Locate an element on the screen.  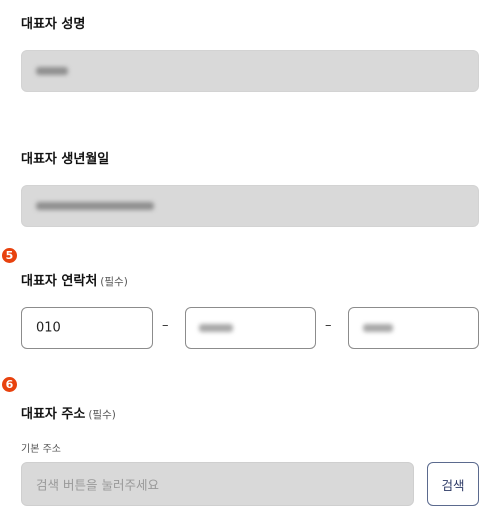
rep-contact-label: 대표자 연락처 (필수) is located at coordinates (74, 279).